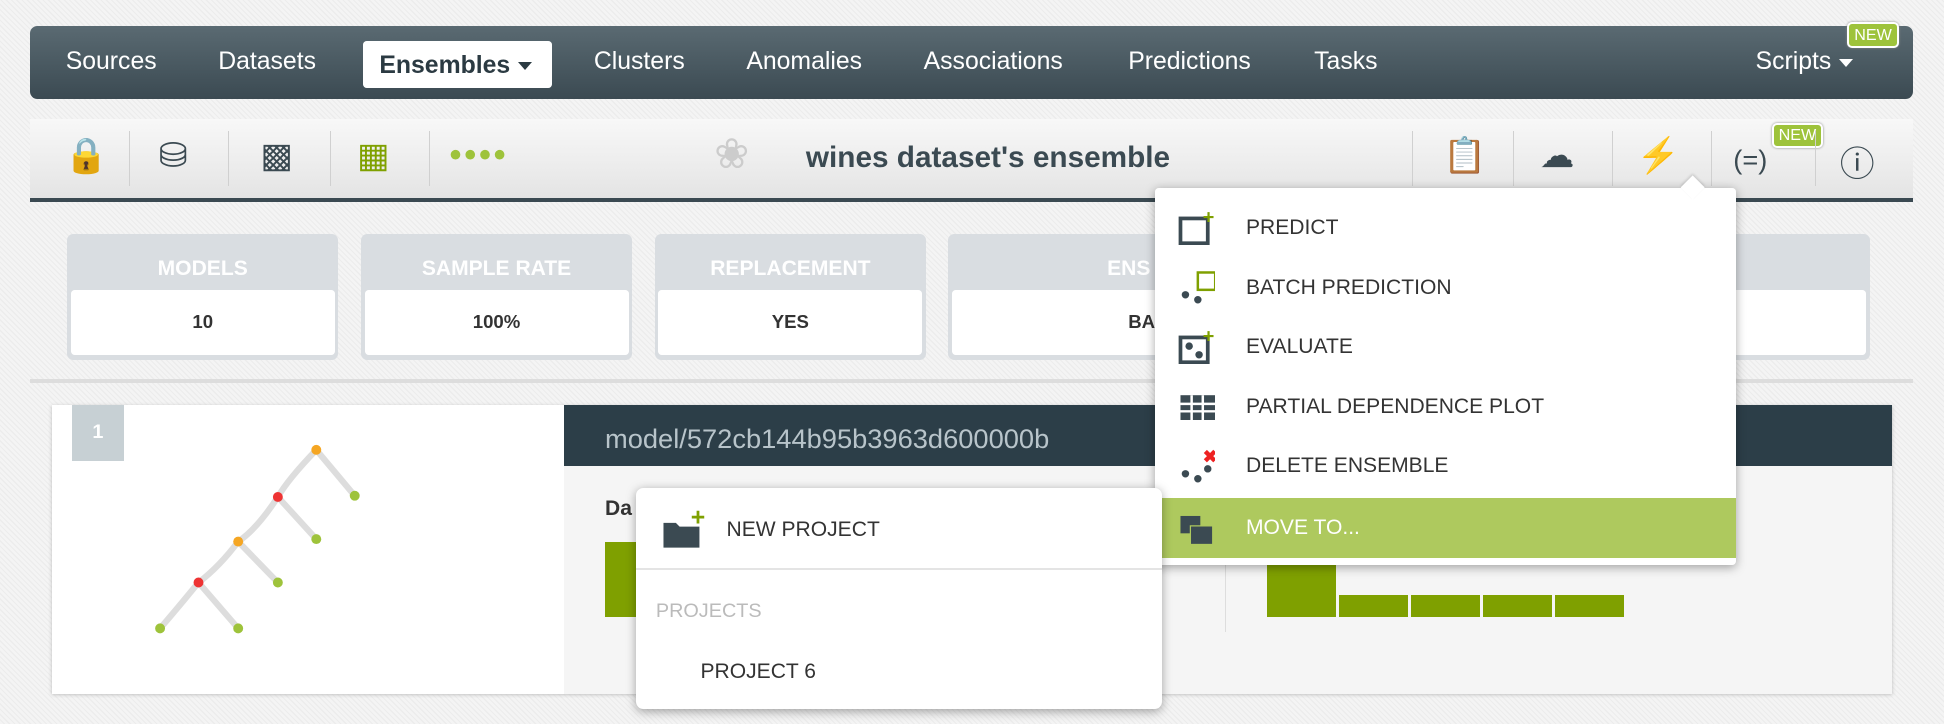 The height and width of the screenshot is (724, 1944). What do you see at coordinates (1445, 347) in the screenshot?
I see `menu-item-evaluate: + EVALUATE` at bounding box center [1445, 347].